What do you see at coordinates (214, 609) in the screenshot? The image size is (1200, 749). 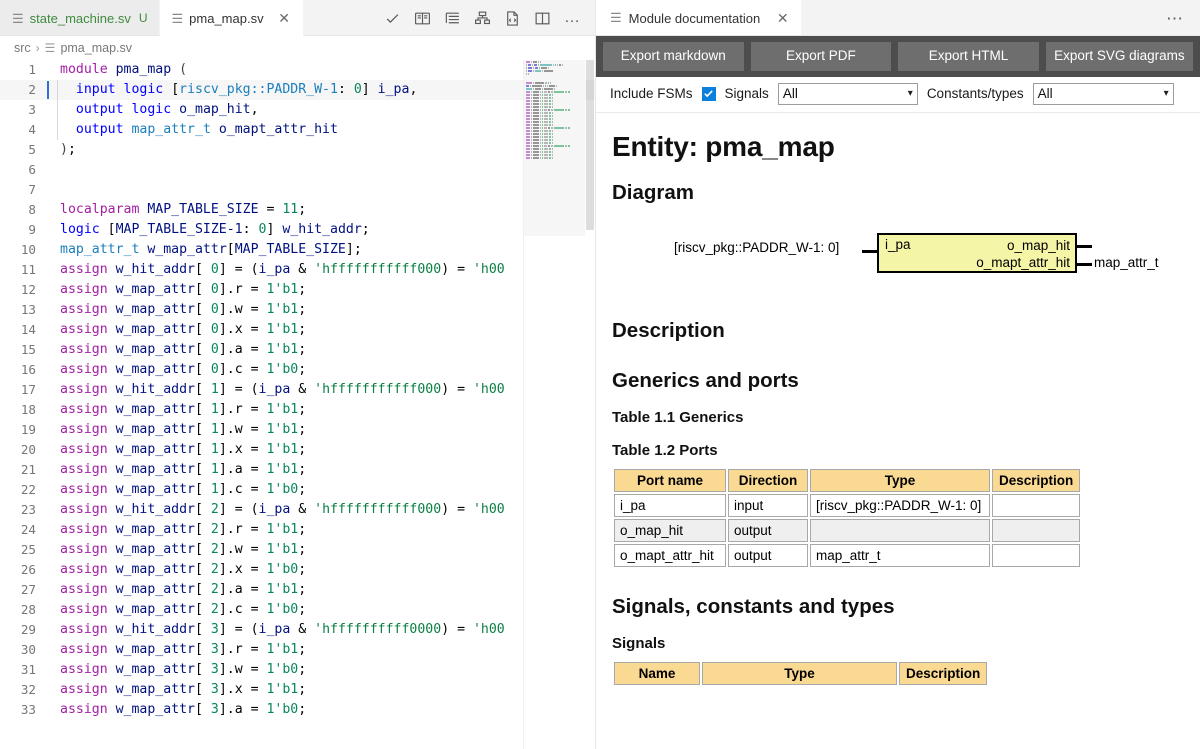 I see `code-token: 2` at bounding box center [214, 609].